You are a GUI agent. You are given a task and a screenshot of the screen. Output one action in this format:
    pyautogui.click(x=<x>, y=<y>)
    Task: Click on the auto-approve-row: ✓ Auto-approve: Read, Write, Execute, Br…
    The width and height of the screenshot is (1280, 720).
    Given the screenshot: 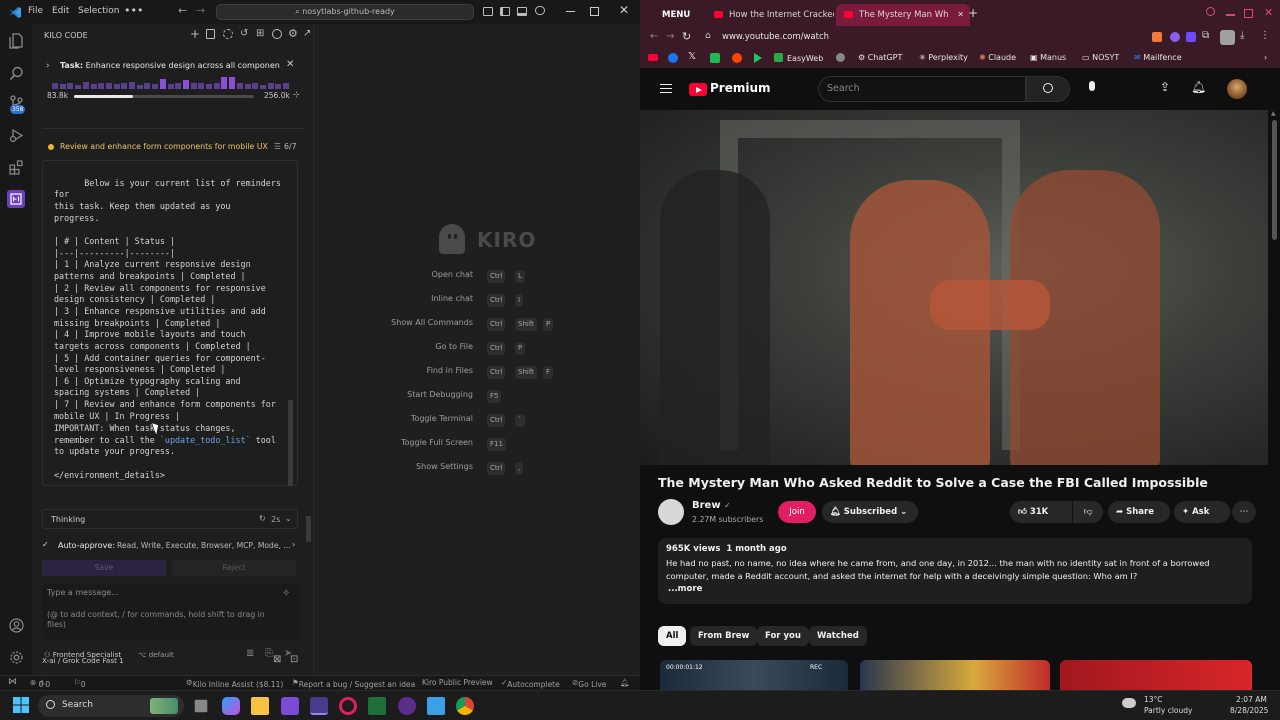 What is the action you would take?
    pyautogui.click(x=173, y=547)
    